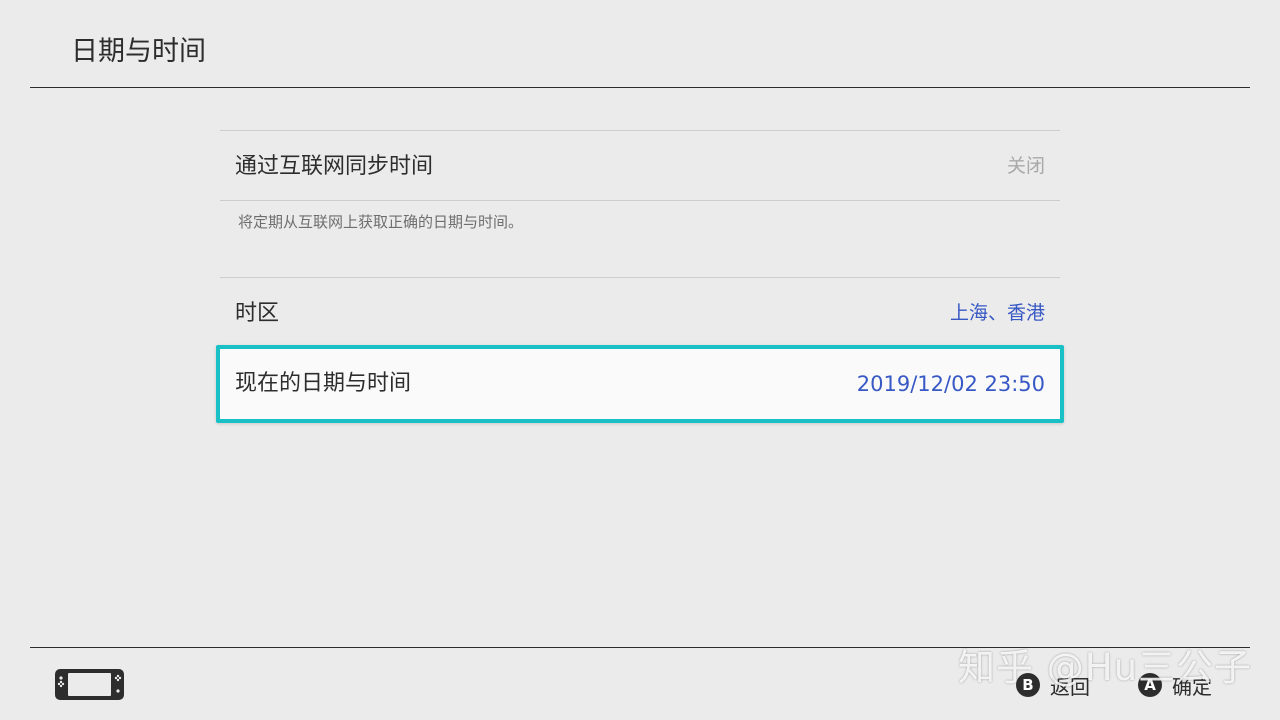 This screenshot has width=1280, height=720. I want to click on timezone-value: 上海、香港, so click(997, 313).